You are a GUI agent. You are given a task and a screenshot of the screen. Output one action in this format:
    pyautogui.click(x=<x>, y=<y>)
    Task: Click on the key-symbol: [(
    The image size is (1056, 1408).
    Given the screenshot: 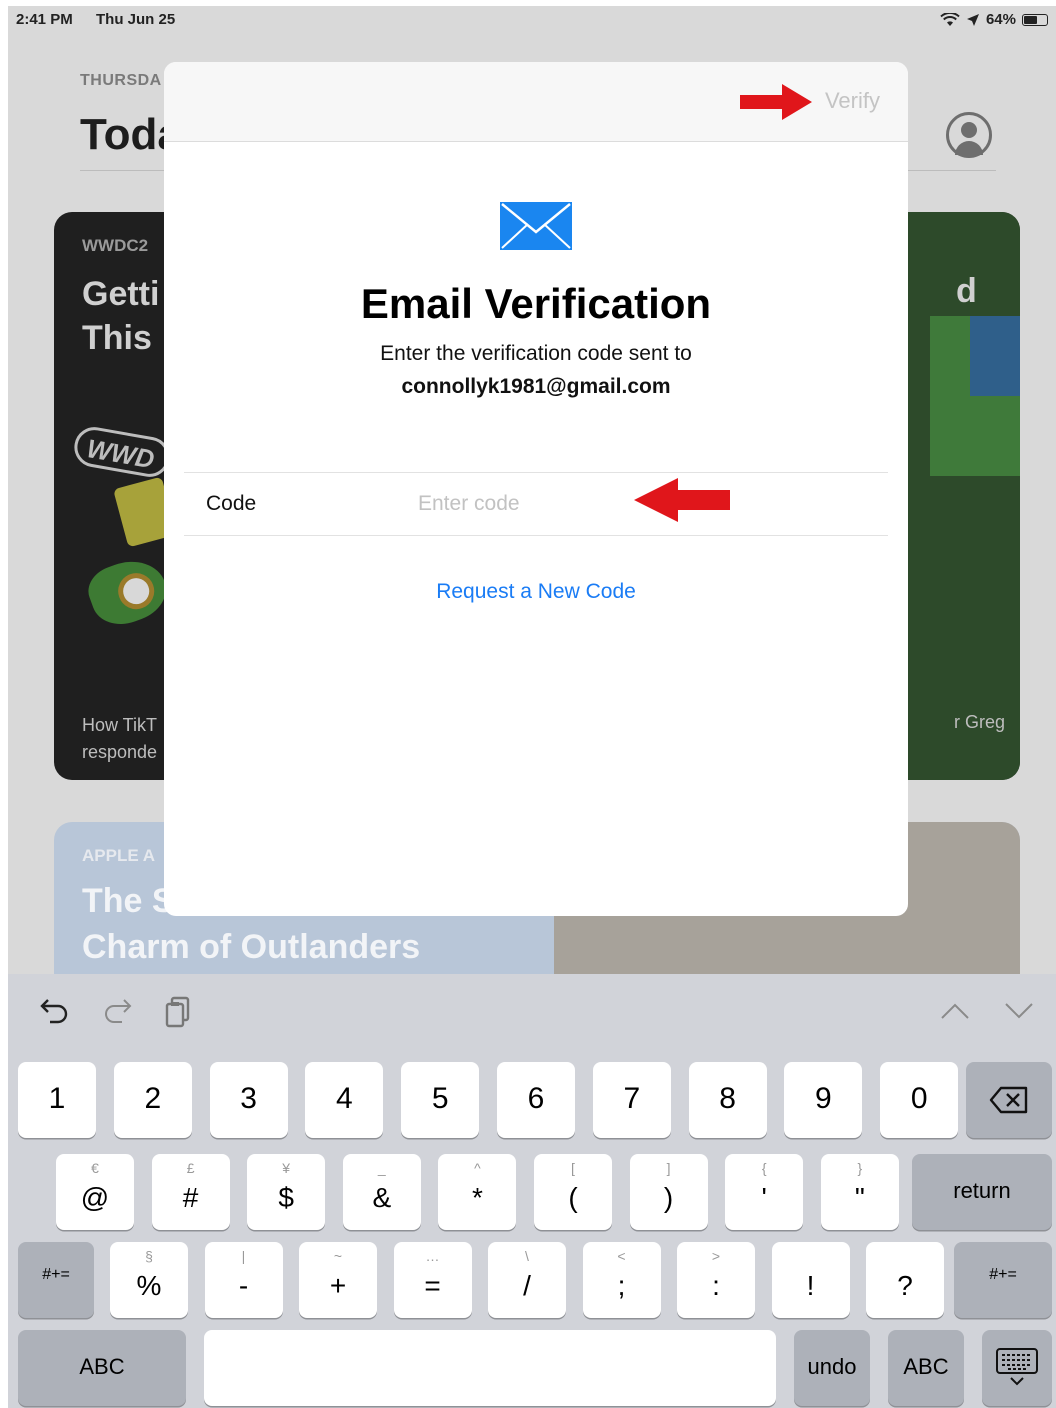 What is the action you would take?
    pyautogui.click(x=573, y=1192)
    